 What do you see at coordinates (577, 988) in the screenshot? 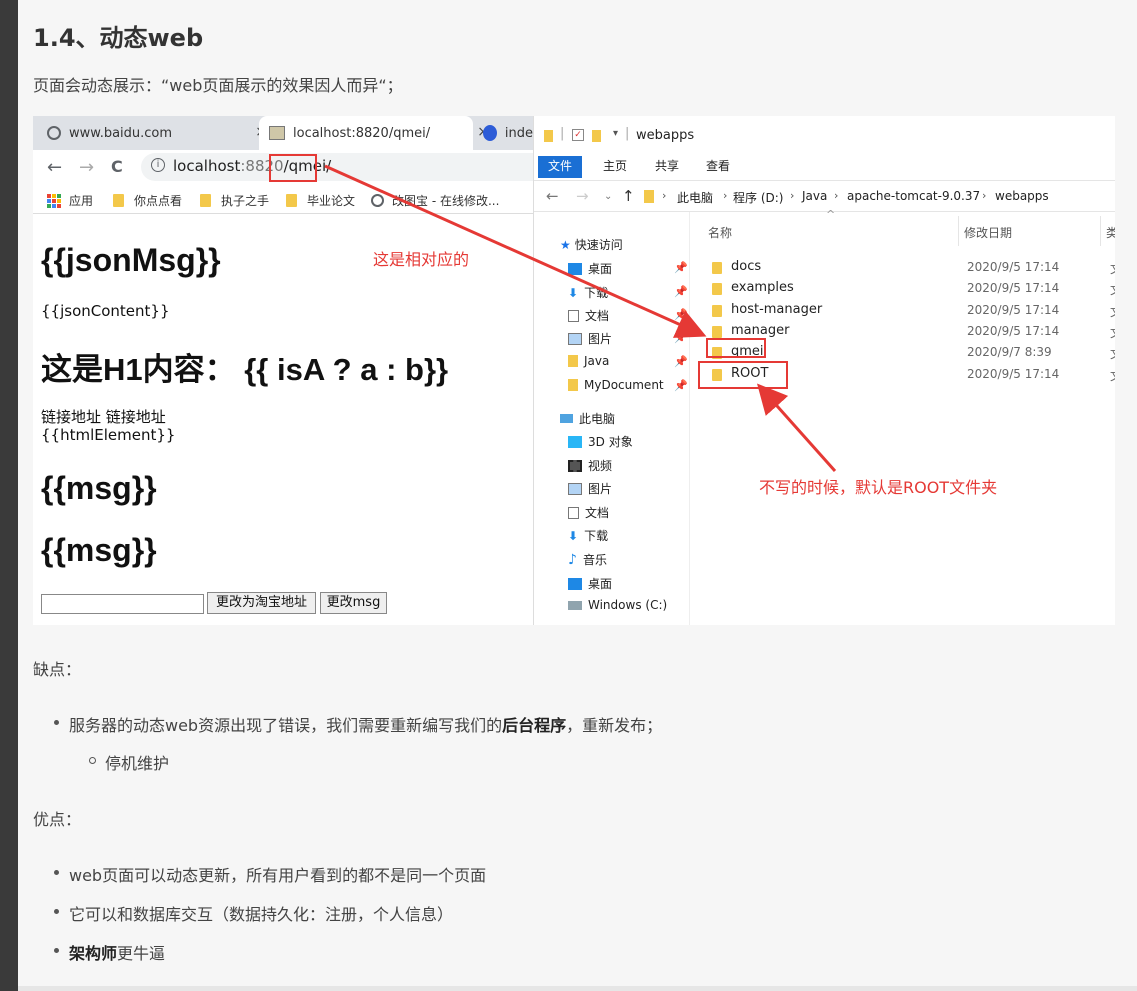
I see `page-bottom-border` at bounding box center [577, 988].